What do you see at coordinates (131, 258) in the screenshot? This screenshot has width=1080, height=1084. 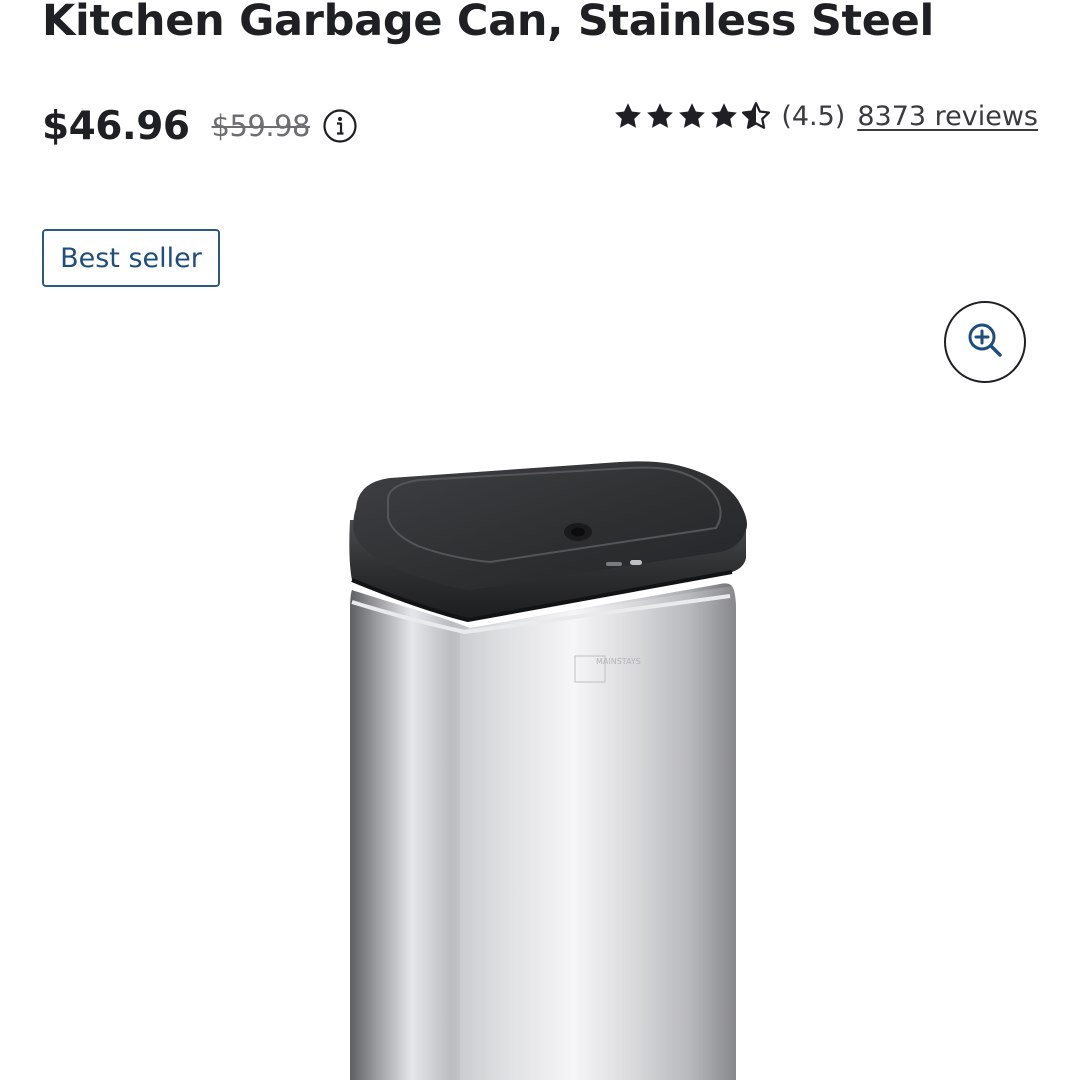 I see `best-seller-badge: Best seller` at bounding box center [131, 258].